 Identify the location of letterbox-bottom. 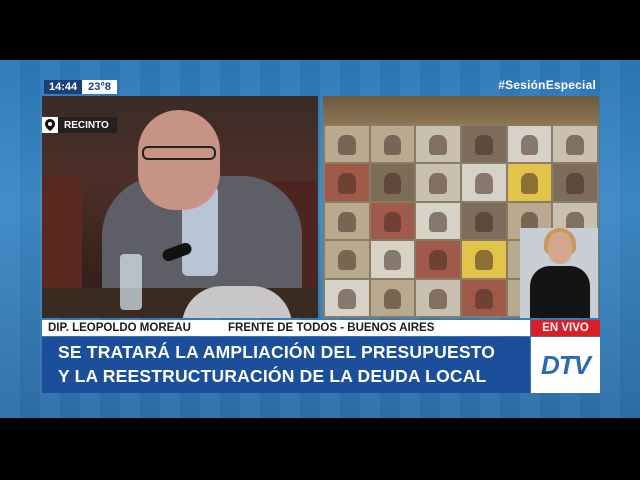
(320, 449).